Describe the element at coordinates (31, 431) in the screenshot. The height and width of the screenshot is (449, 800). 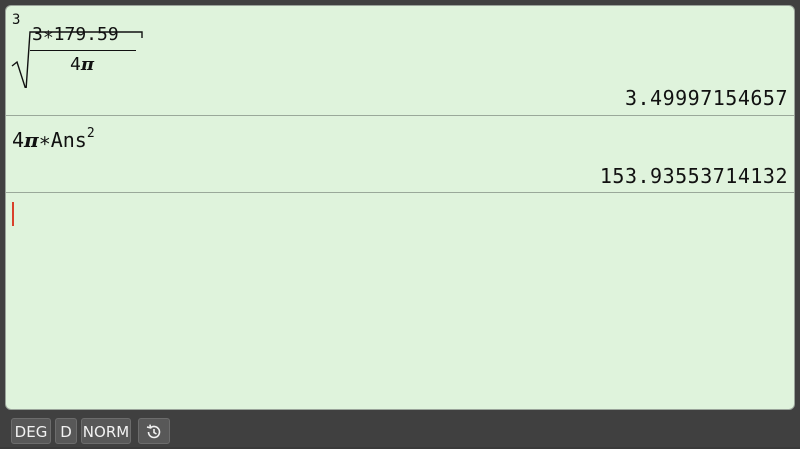
I see `angle-mode-button: DEG` at that location.